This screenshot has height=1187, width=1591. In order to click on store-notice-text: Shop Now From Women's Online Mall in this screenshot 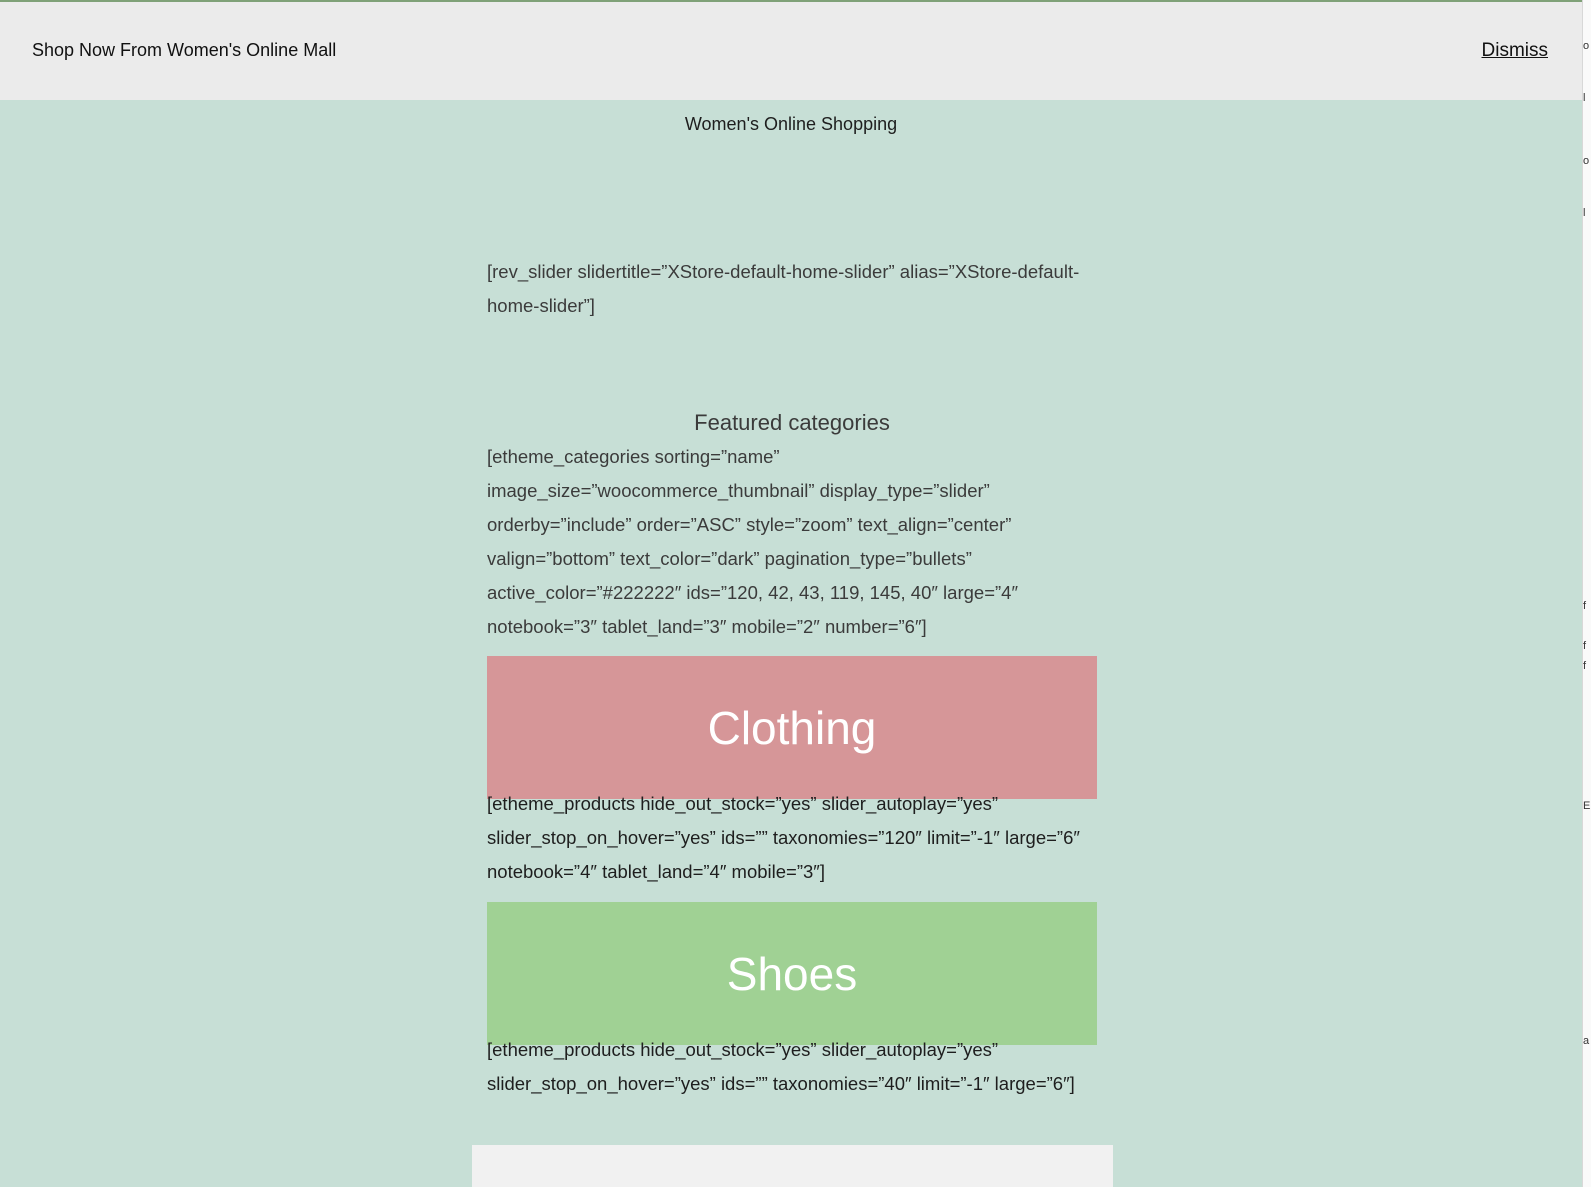, I will do `click(184, 50)`.